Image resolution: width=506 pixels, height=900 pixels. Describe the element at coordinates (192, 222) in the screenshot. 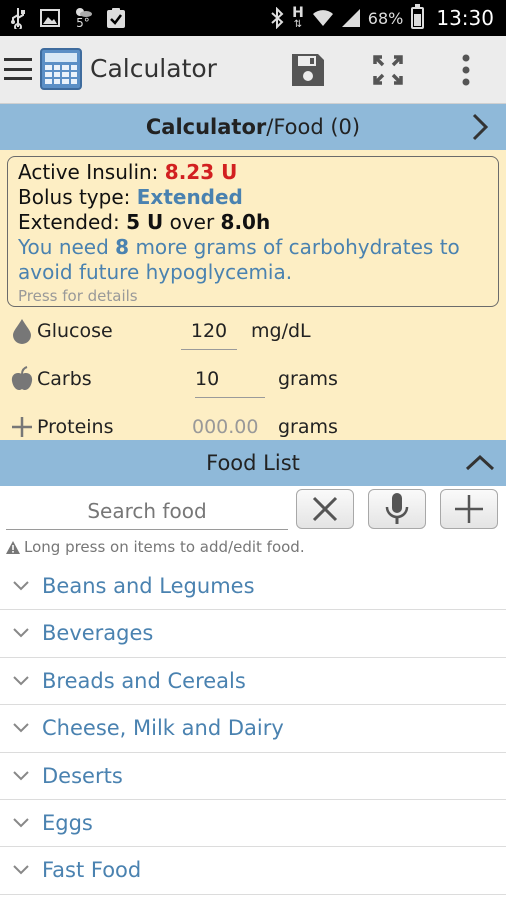

I see `extended-over-text: over` at that location.